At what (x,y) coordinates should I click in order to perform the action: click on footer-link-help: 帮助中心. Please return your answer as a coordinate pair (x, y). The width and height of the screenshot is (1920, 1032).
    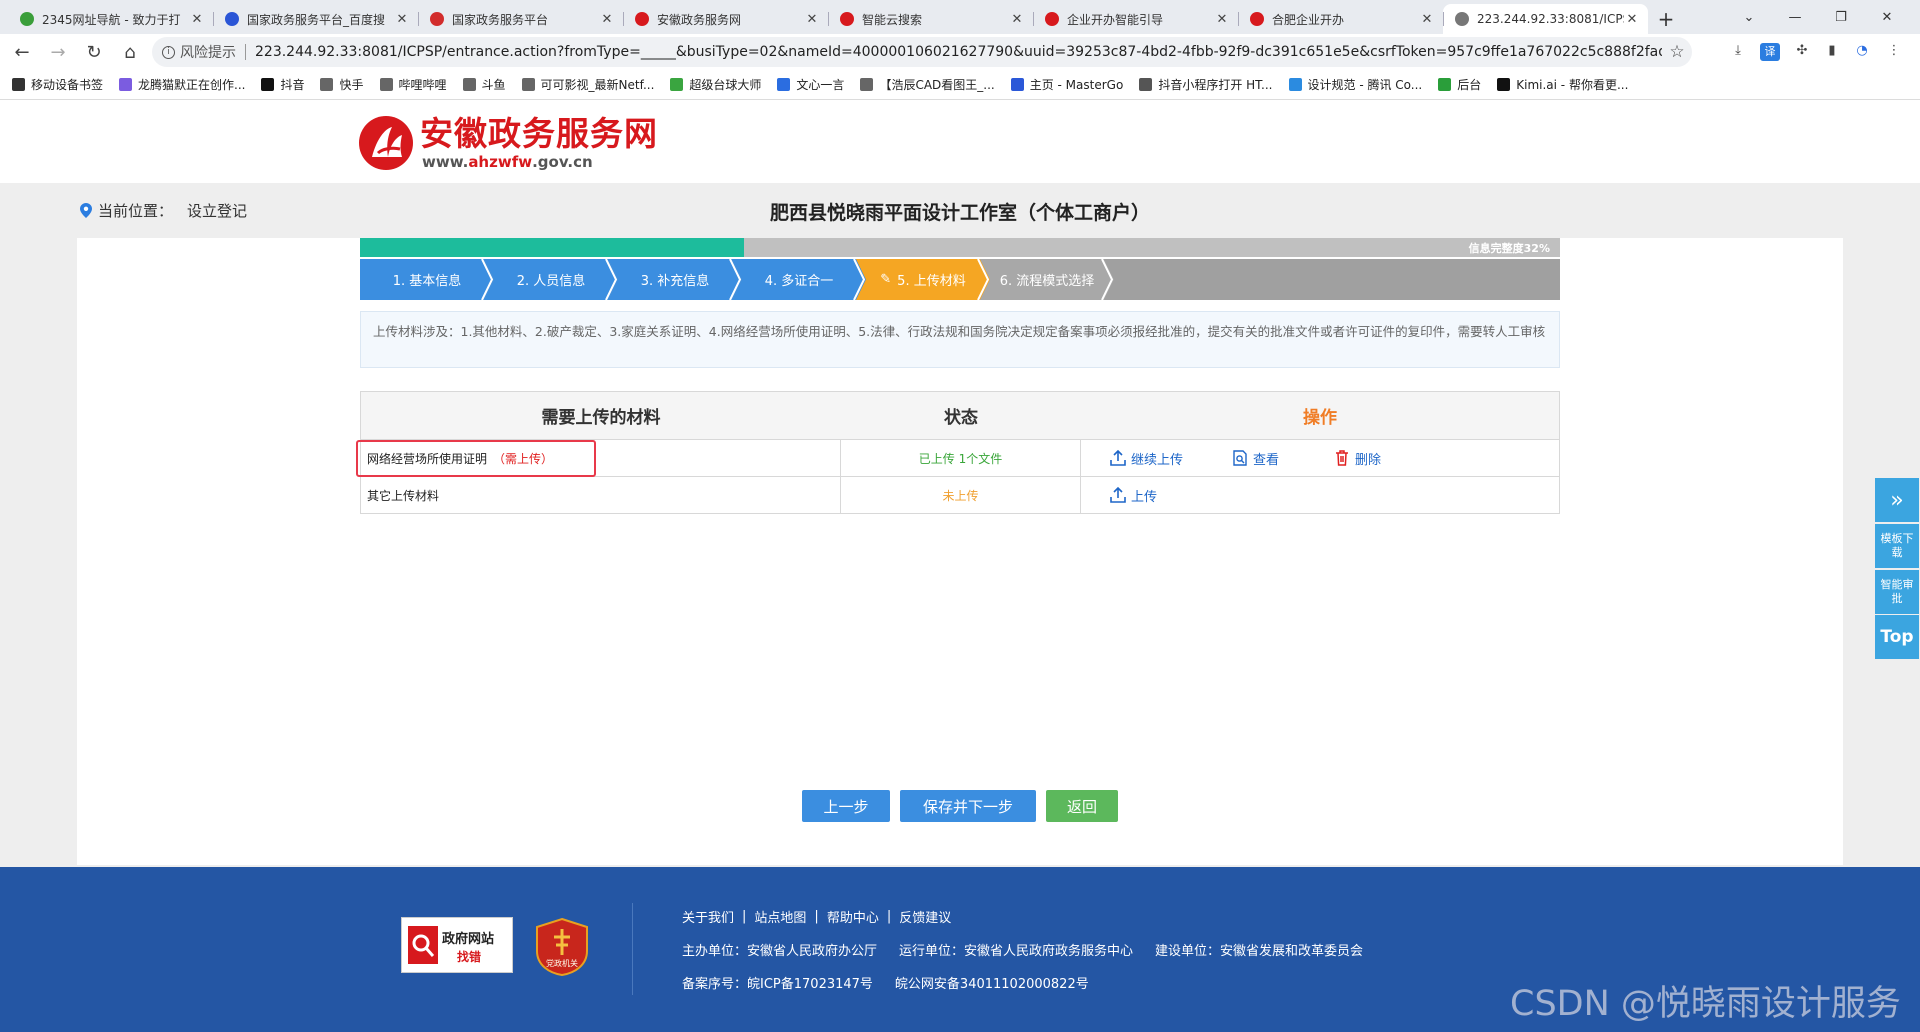
    Looking at the image, I should click on (853, 916).